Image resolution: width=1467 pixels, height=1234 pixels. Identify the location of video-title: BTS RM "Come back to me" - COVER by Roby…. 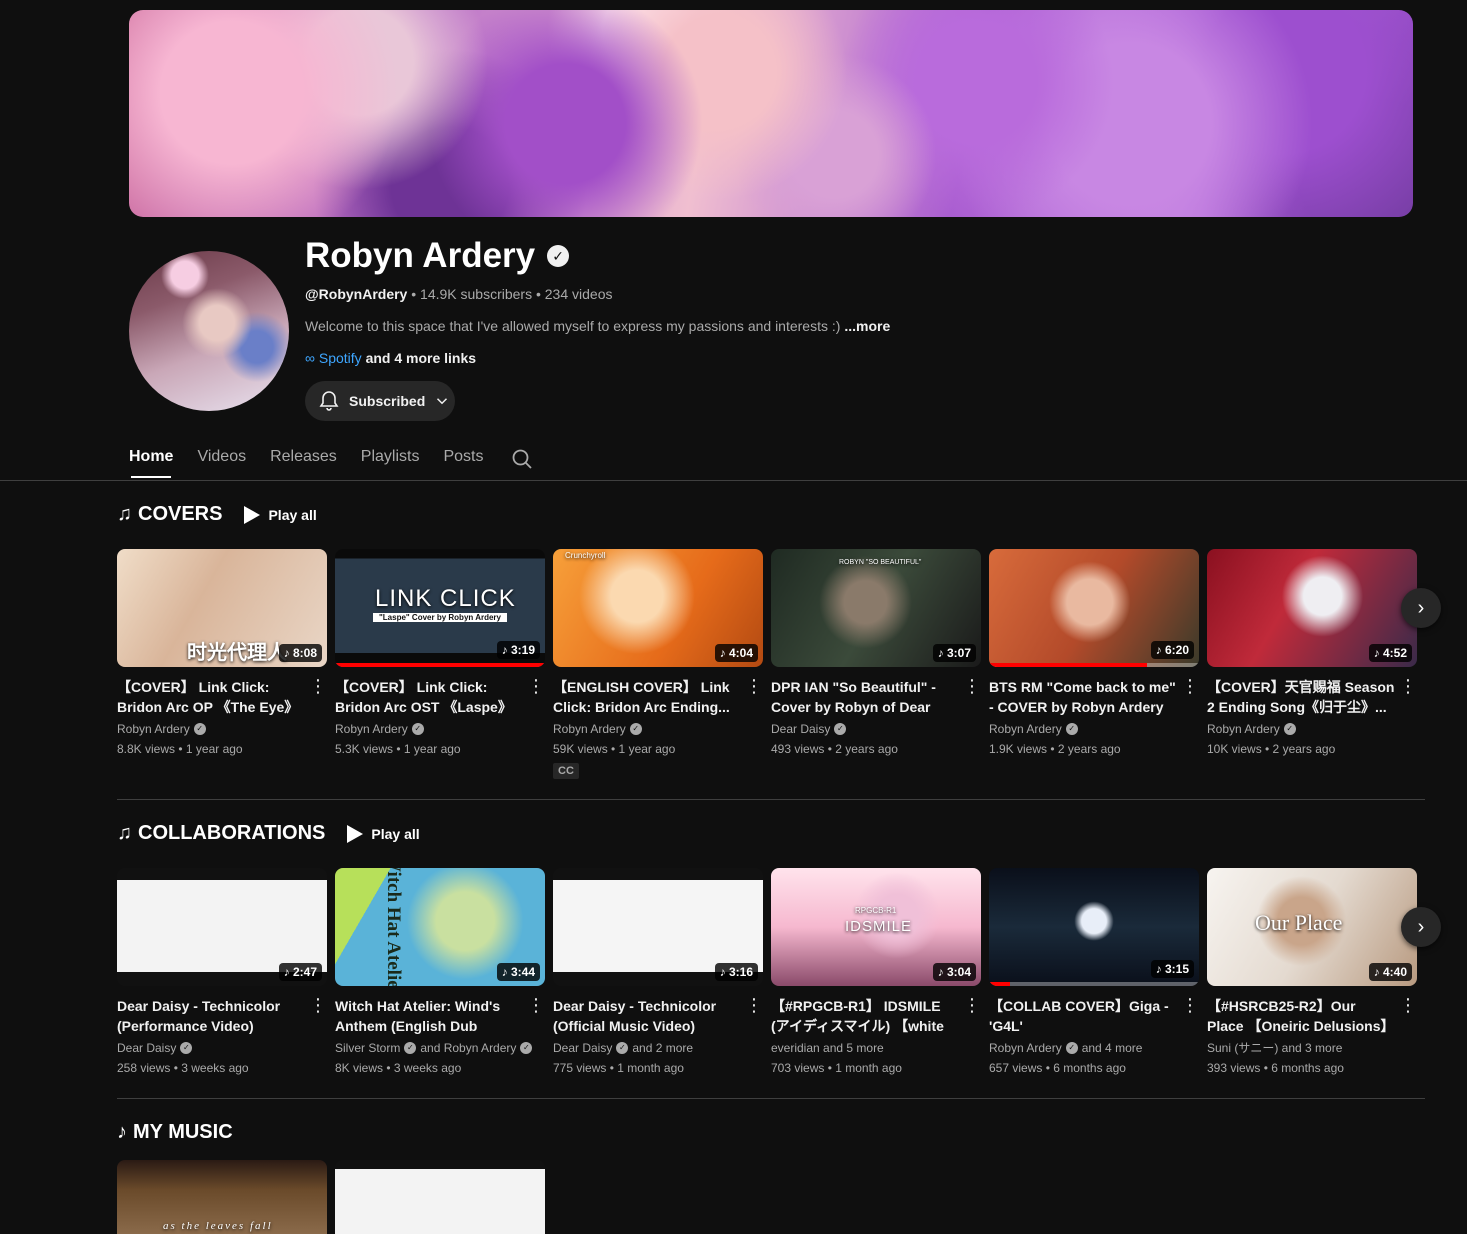
(1094, 697).